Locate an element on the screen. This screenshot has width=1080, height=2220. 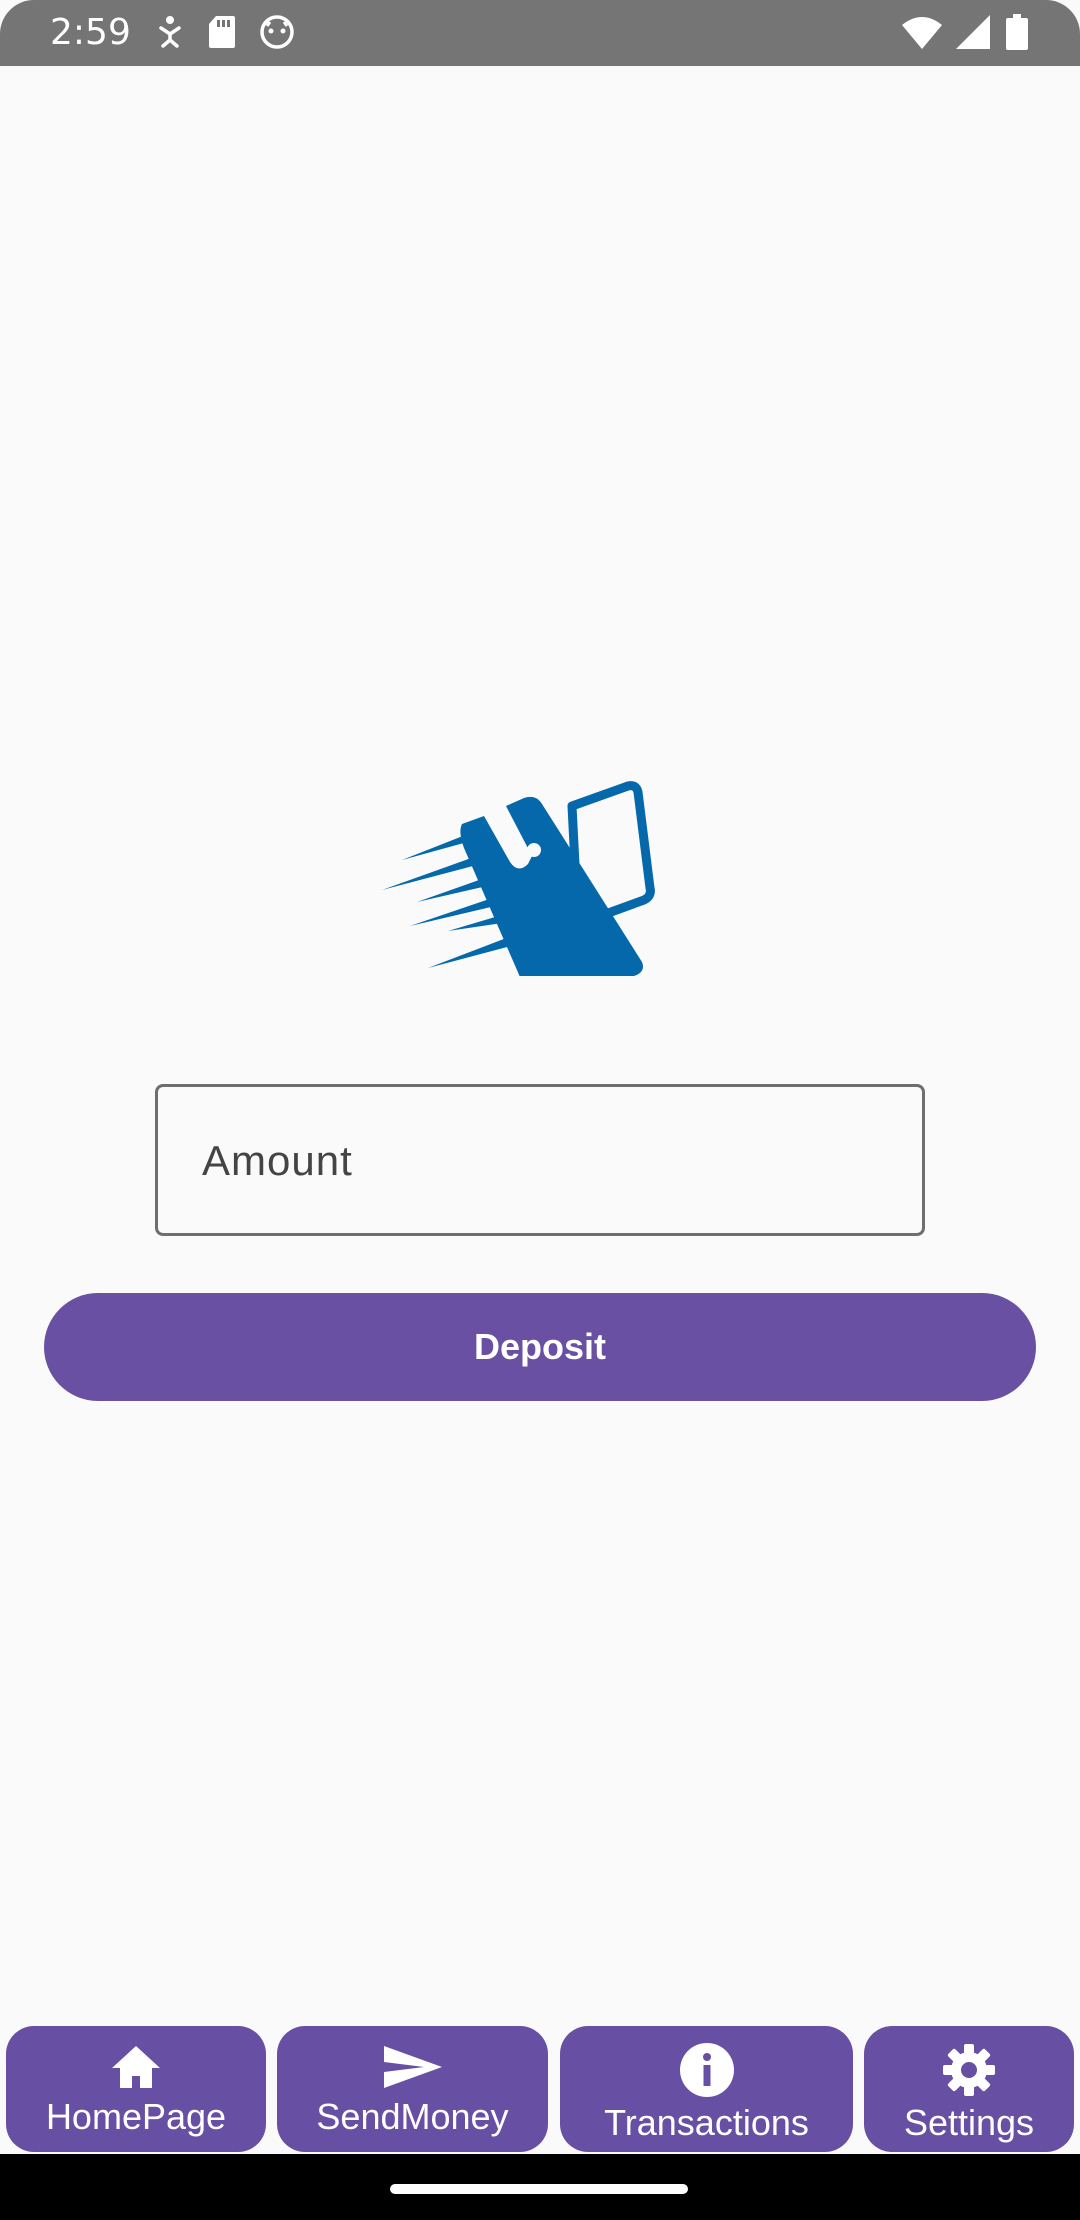
wallet-icon is located at coordinates (518, 878).